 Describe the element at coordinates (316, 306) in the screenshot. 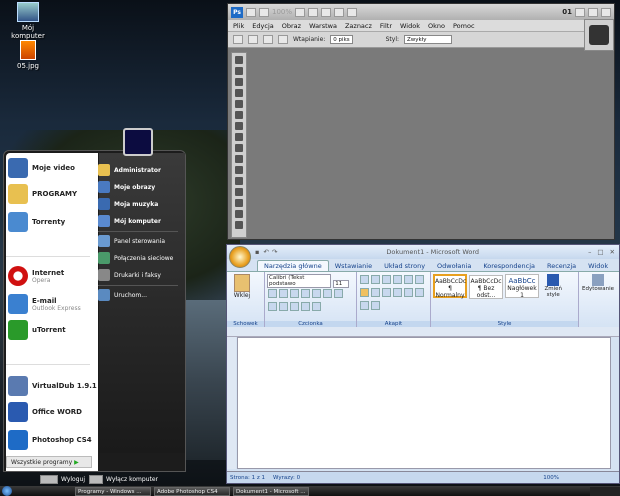

I see `clear-format-button` at that location.